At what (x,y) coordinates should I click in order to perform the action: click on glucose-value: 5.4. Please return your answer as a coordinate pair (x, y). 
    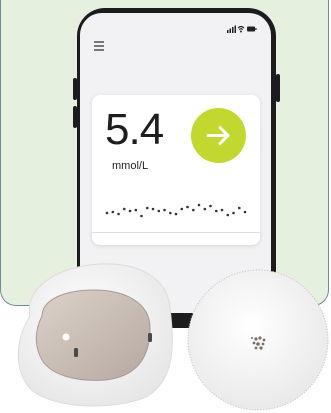
    Looking at the image, I should click on (134, 129).